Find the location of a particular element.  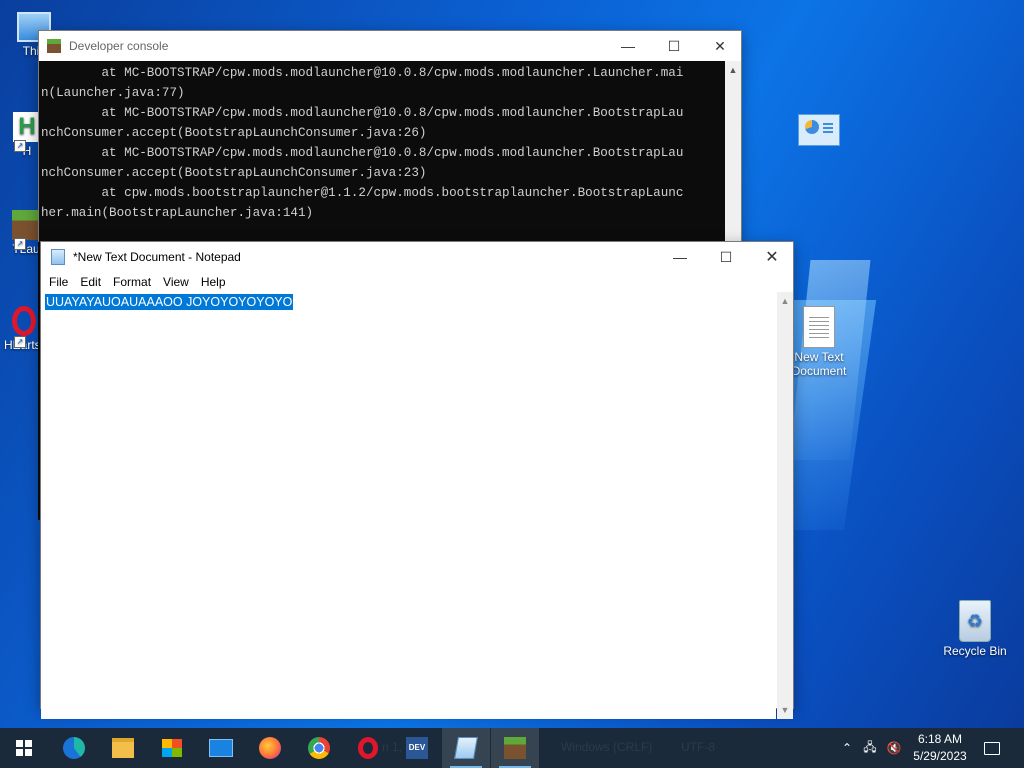

opera-like-icon is located at coordinates (24, 321).